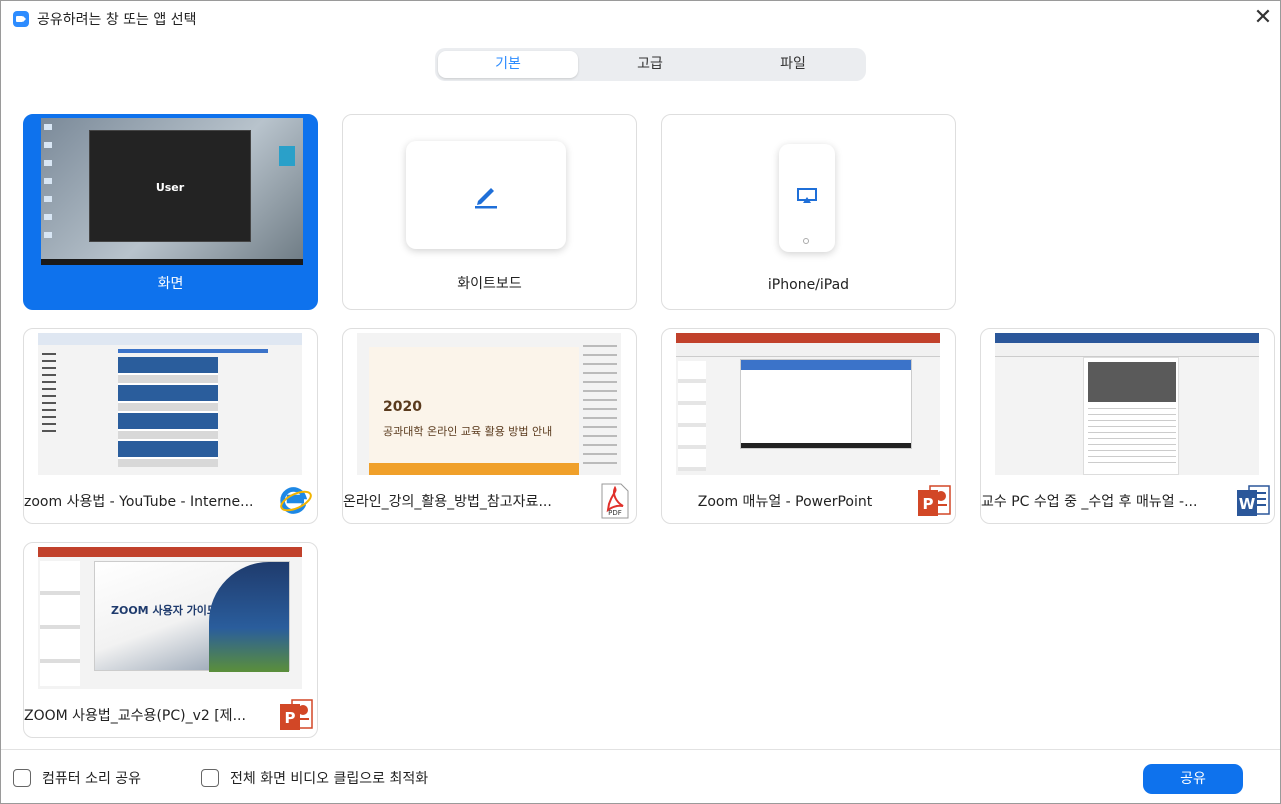  I want to click on user-name-label: User, so click(170, 187).